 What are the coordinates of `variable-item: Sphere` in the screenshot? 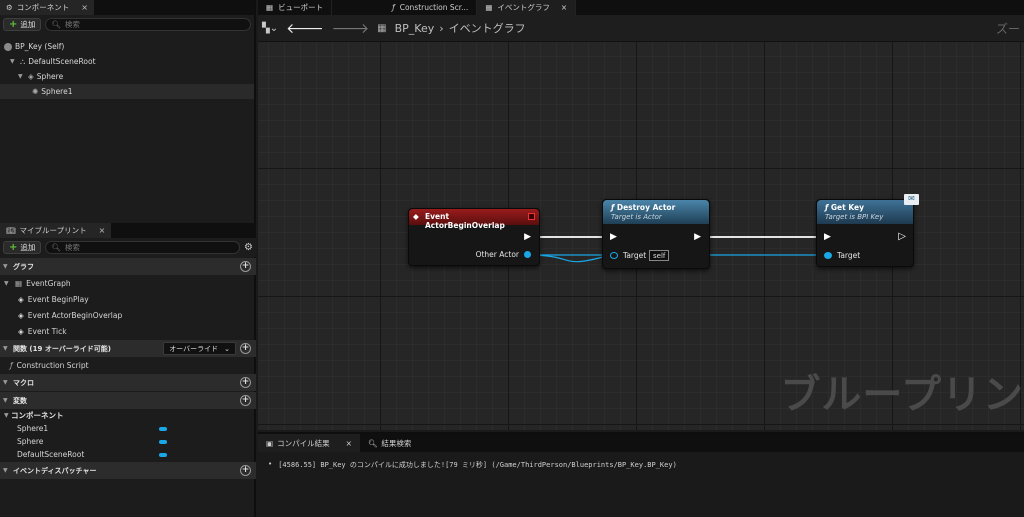 It's located at (128, 441).